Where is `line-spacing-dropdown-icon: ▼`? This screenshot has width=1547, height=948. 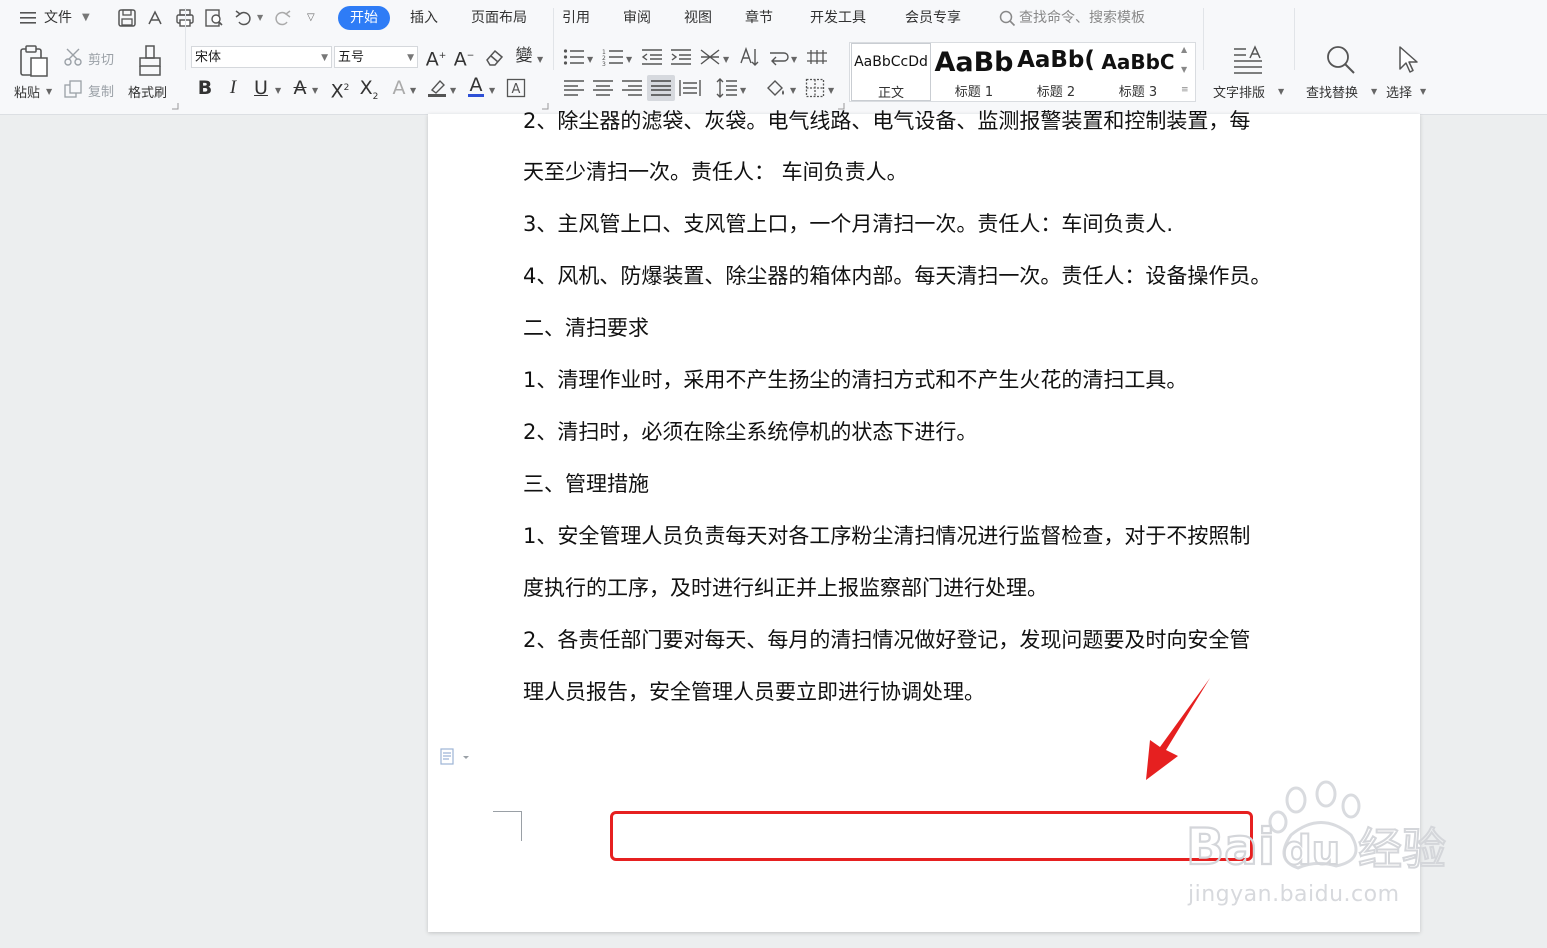 line-spacing-dropdown-icon: ▼ is located at coordinates (743, 90).